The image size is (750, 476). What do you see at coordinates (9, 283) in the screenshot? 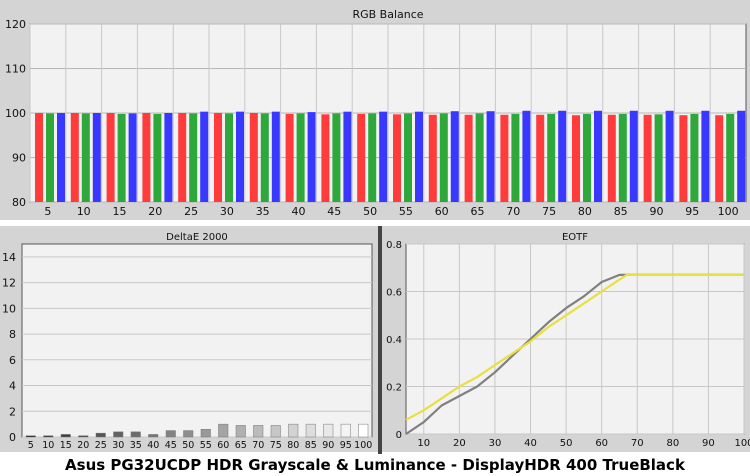
I see `y-tick-label: 12` at bounding box center [9, 283].